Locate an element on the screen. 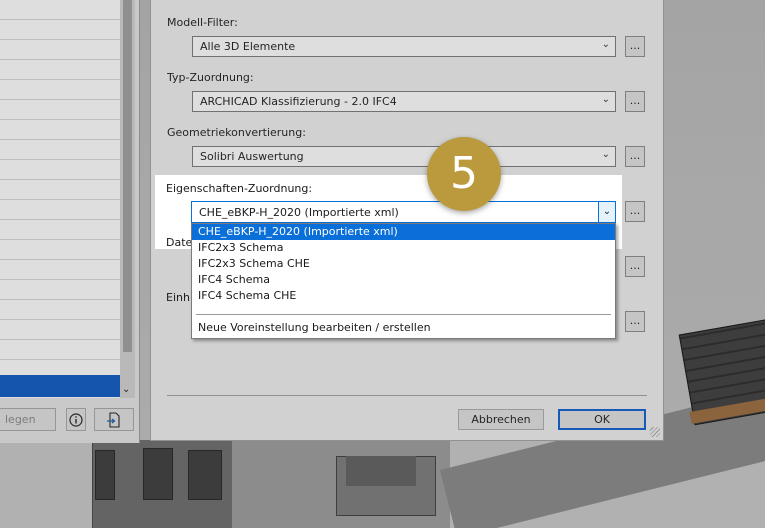  chevron-down-icon: ⌄ is located at coordinates (606, 212).